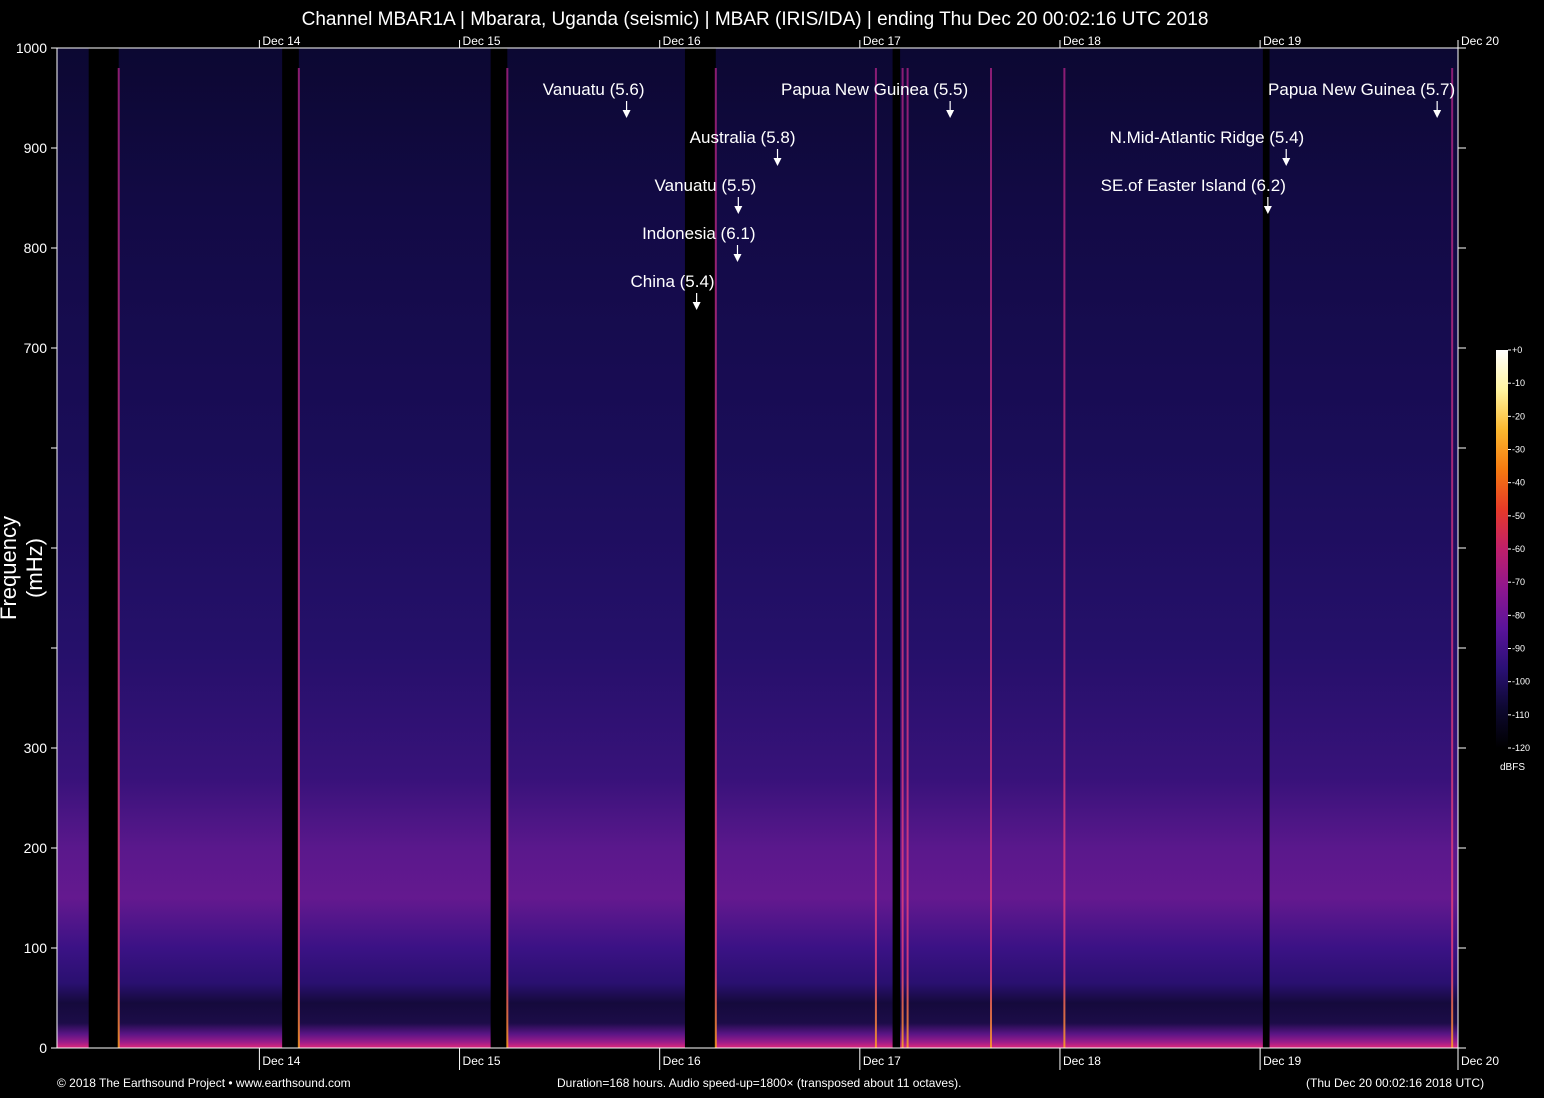 Image resolution: width=1544 pixels, height=1098 pixels. What do you see at coordinates (1518, 383) in the screenshot?
I see `colorbar-tick-label: -10` at bounding box center [1518, 383].